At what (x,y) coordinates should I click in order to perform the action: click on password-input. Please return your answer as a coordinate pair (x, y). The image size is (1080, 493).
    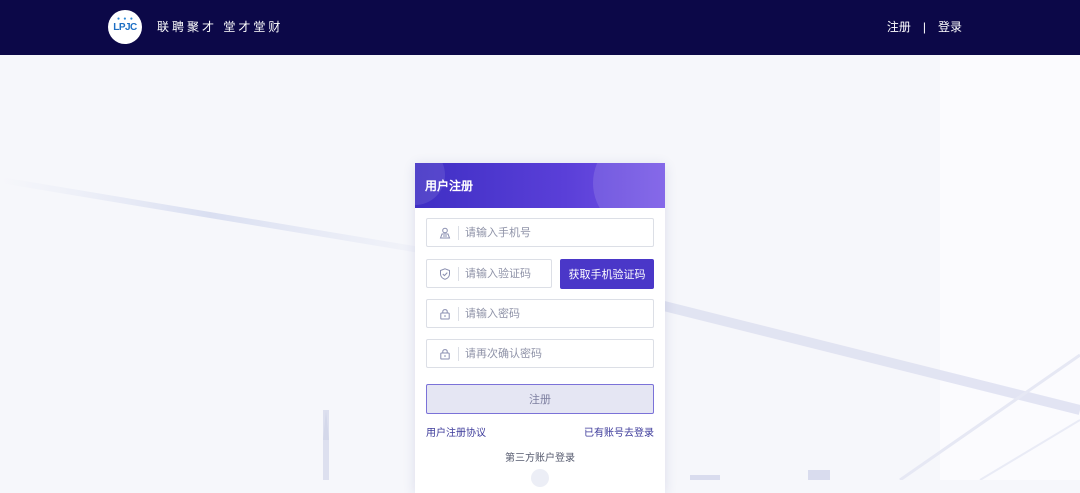
    Looking at the image, I should click on (555, 314).